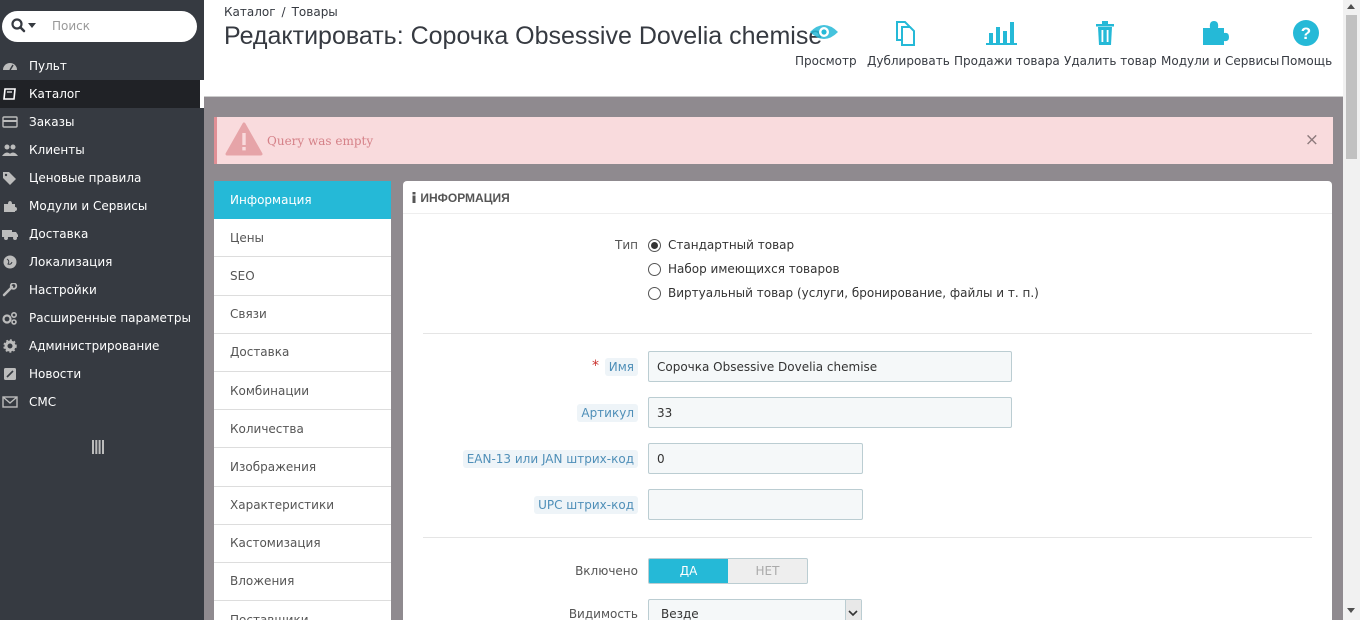 The image size is (1360, 620). I want to click on alert-message: Query was empty, so click(320, 141).